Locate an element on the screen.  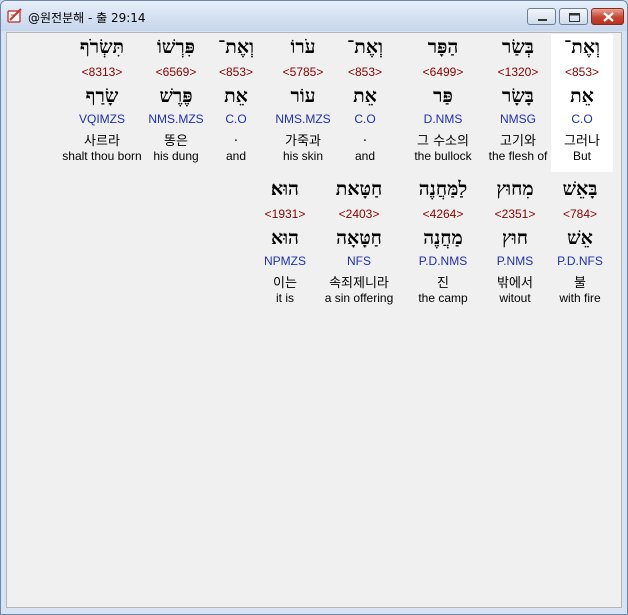
strong-number: <6499> is located at coordinates (443, 72).